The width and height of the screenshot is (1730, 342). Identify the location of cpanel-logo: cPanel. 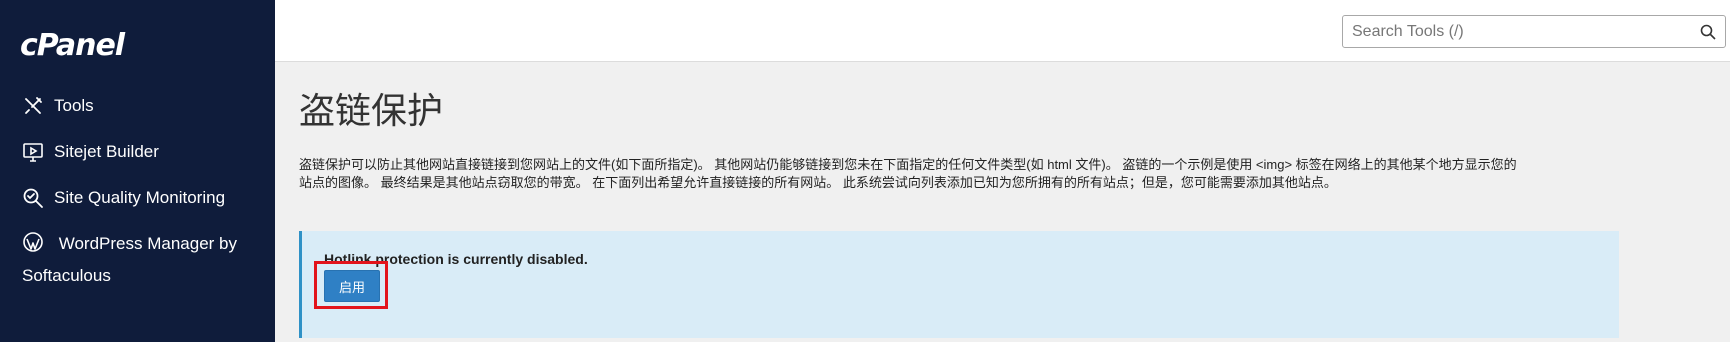
(72, 45).